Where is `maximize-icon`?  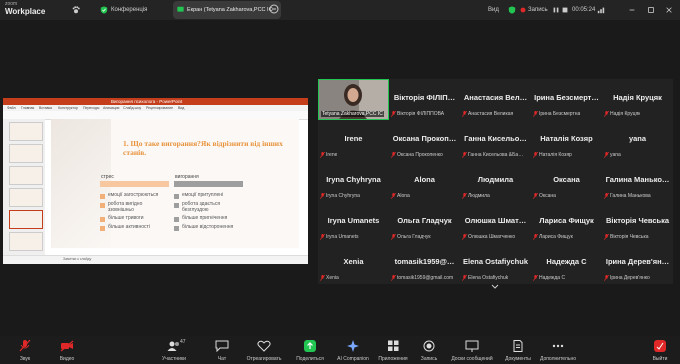 maximize-icon is located at coordinates (651, 10).